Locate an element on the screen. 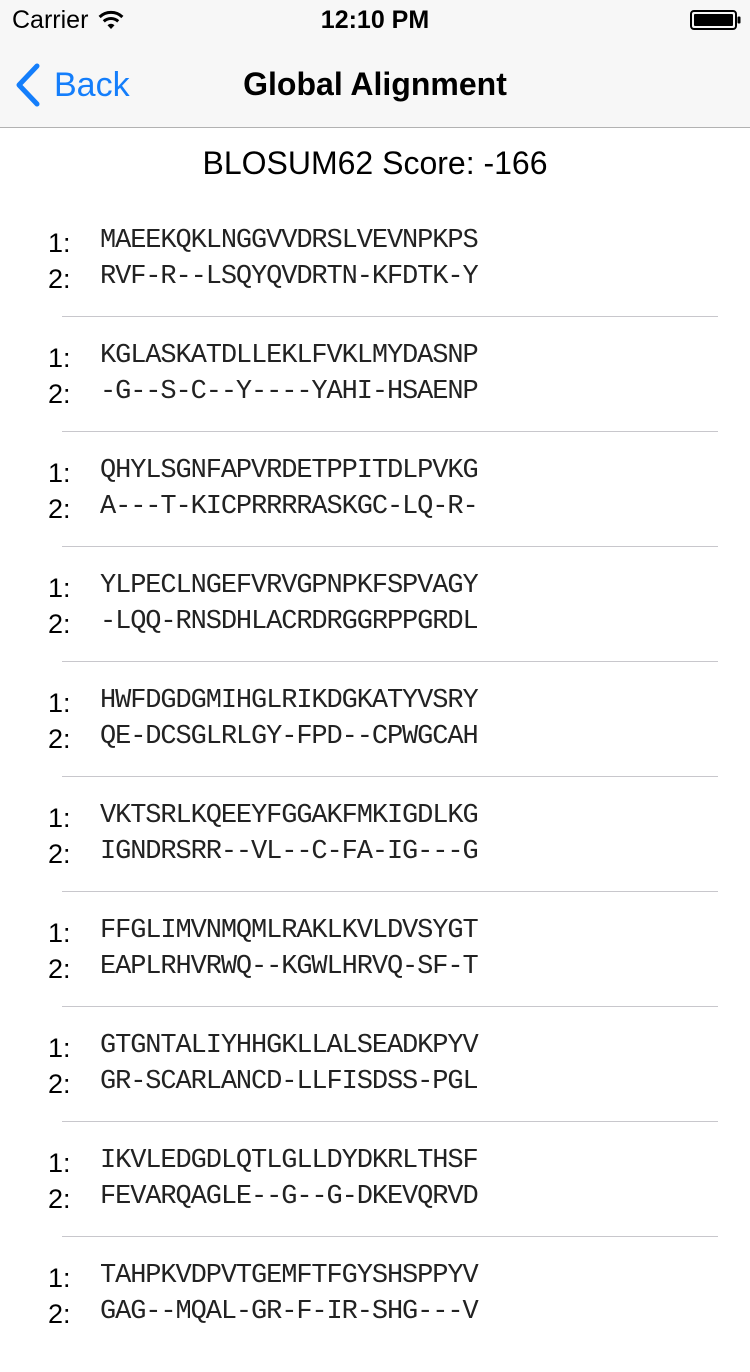  sequence-row-2: 2: GR-SCARLANCD-LLFISDSS-PGL is located at coordinates (375, 1083).